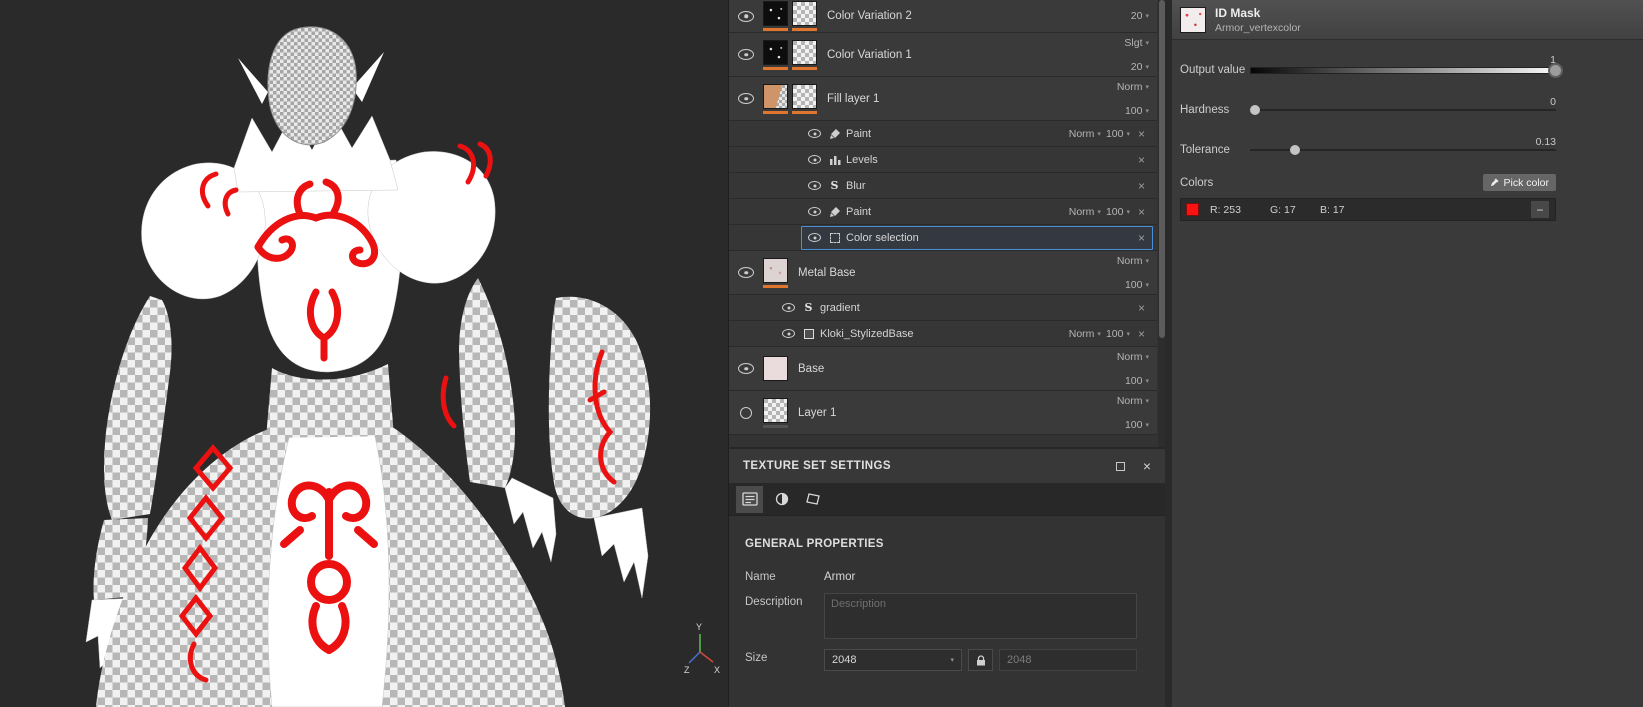 This screenshot has height=707, width=1643. Describe the element at coordinates (834, 212) in the screenshot. I see `paint-brush-icon` at that location.